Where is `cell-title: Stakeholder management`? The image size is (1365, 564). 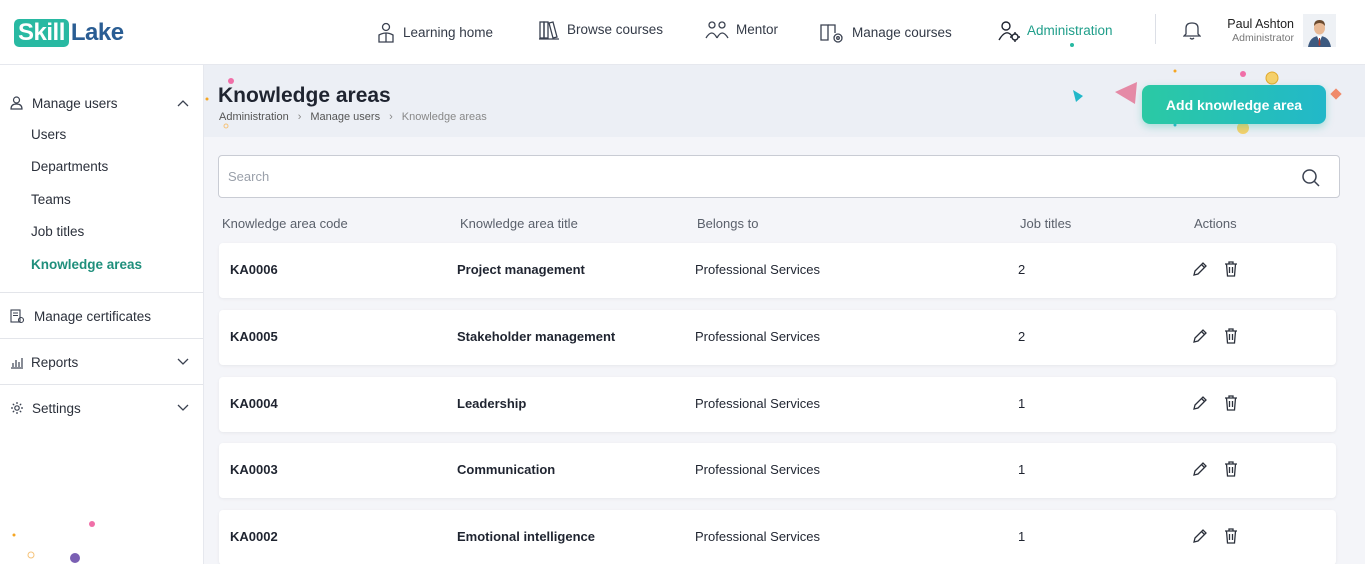 cell-title: Stakeholder management is located at coordinates (536, 336).